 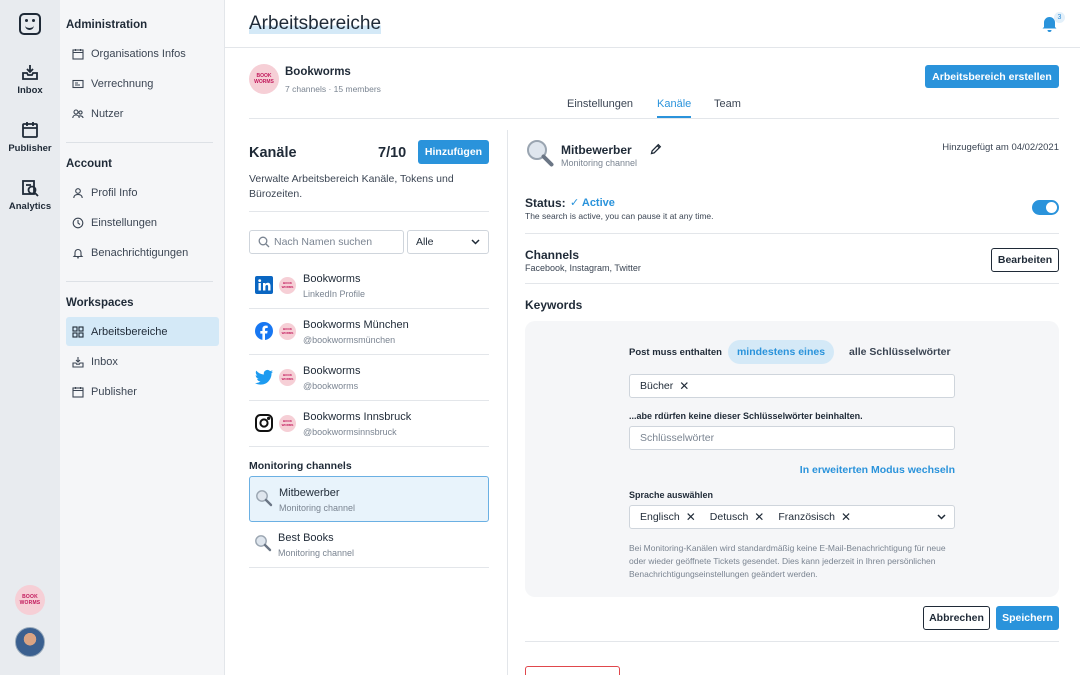 What do you see at coordinates (583, 268) in the screenshot?
I see `channels-section-list: Facebook, Instagram, Twitter` at bounding box center [583, 268].